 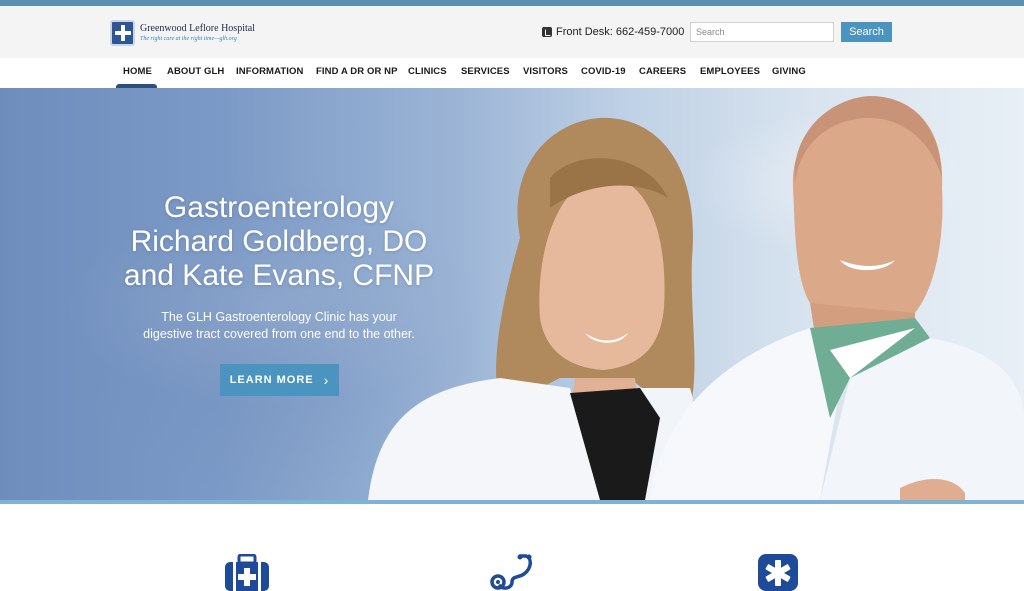 What do you see at coordinates (197, 28) in the screenshot?
I see `logo-name: Greenwood Leflore Hospital` at bounding box center [197, 28].